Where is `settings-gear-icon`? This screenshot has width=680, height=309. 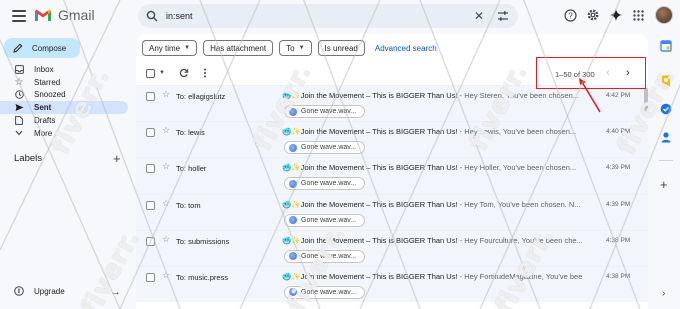 settings-gear-icon is located at coordinates (593, 15).